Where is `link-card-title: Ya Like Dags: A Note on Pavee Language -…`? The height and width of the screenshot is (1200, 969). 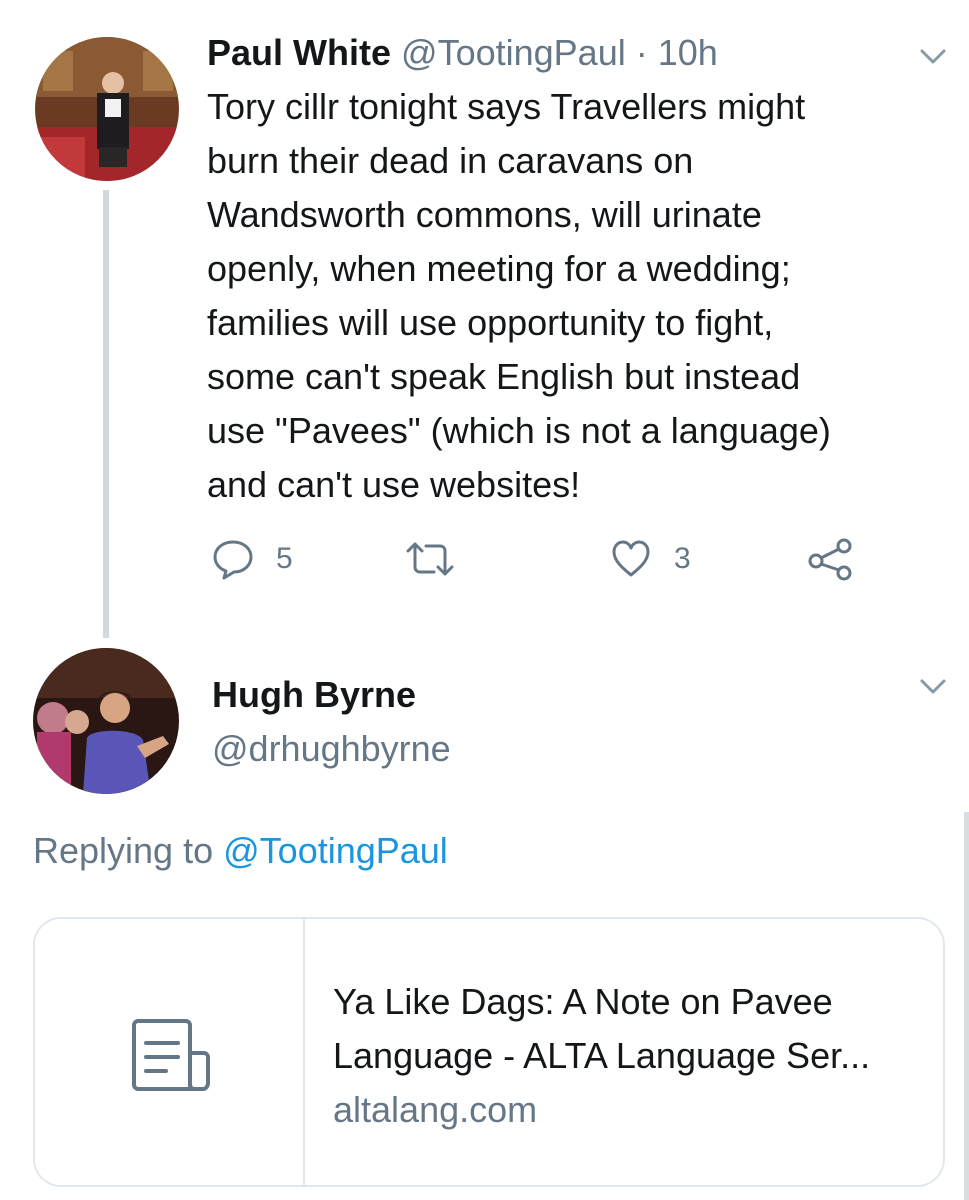
link-card-title: Ya Like Dags: A Note on Pavee Language -… is located at coordinates (628, 1029).